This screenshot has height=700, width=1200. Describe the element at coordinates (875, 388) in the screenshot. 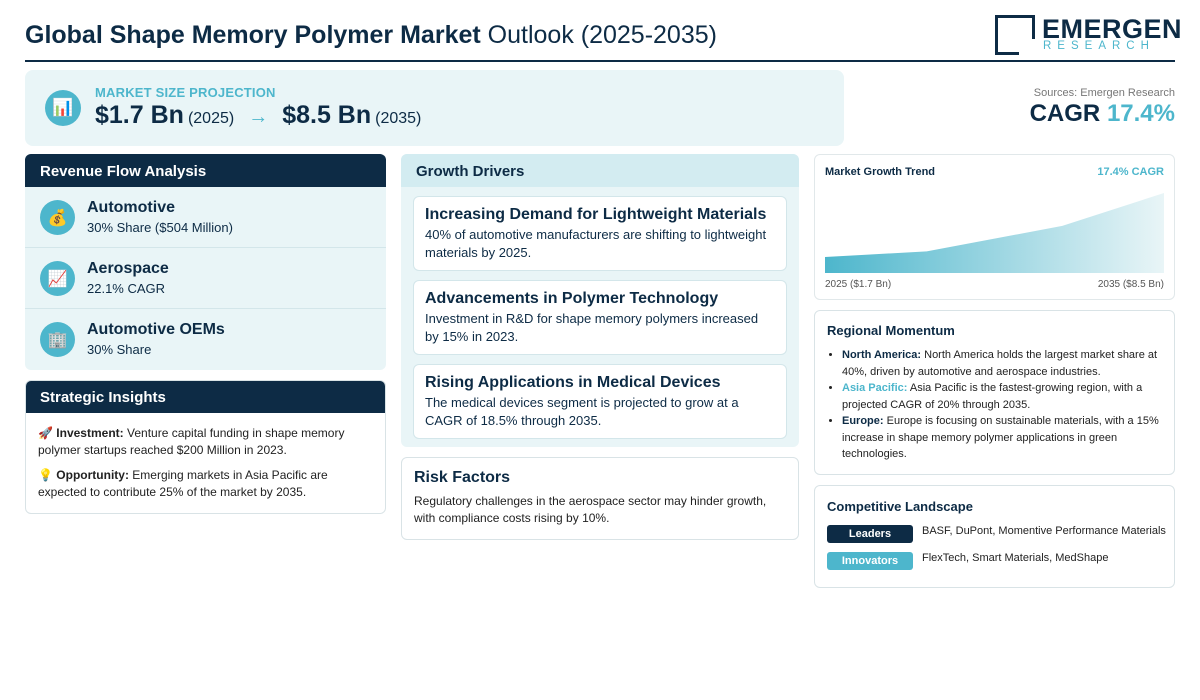

I see `region-name: Asia Pacific:` at that location.